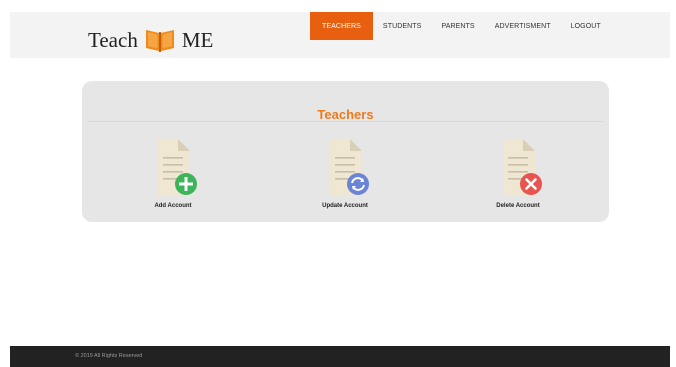  I want to click on add-account-button: Add Account, so click(173, 173).